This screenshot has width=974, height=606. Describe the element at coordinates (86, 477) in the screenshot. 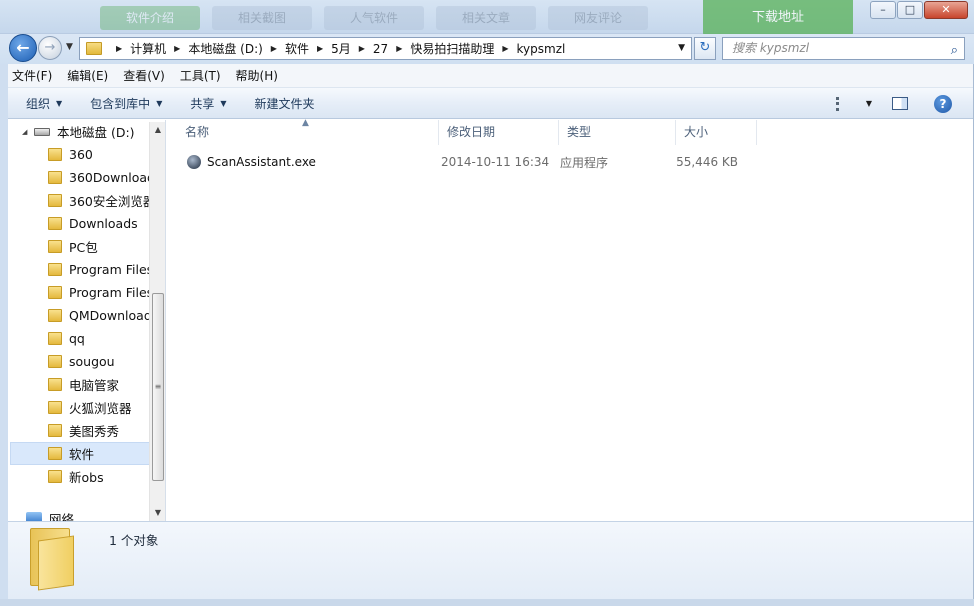

I see `tree-label: 新obs` at that location.